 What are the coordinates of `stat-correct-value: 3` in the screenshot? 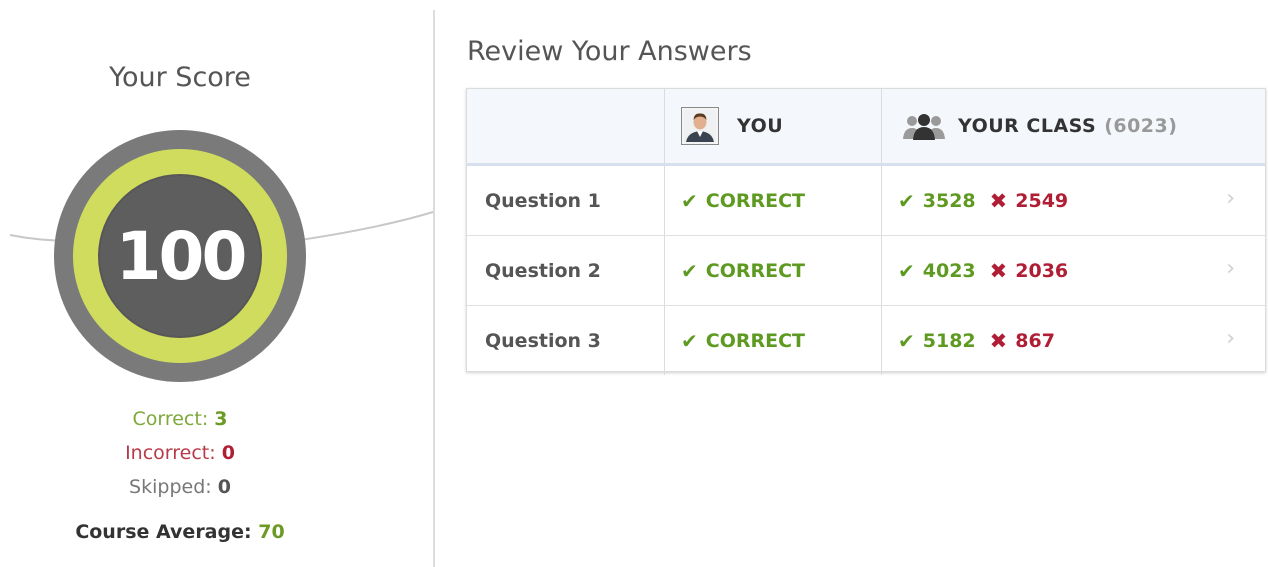 It's located at (221, 419).